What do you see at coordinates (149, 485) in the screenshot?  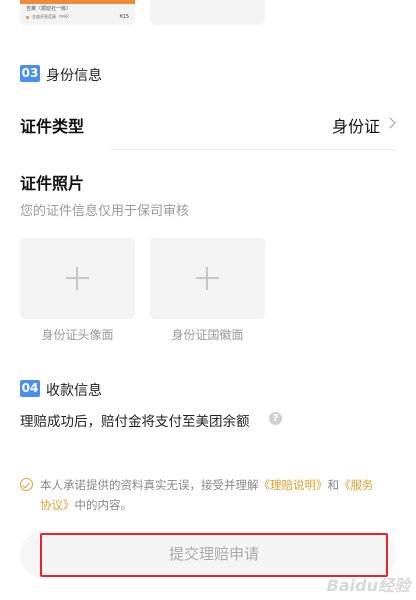 I see `agreement-prefix: 本人承诺提供的资料真实无误，接受并理解` at bounding box center [149, 485].